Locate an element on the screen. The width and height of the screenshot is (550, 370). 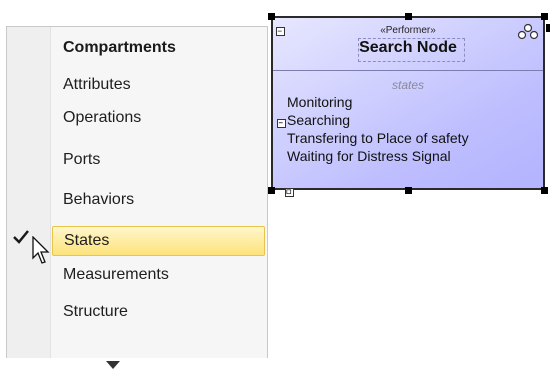
stereotype-label: «Performer» is located at coordinates (408, 30).